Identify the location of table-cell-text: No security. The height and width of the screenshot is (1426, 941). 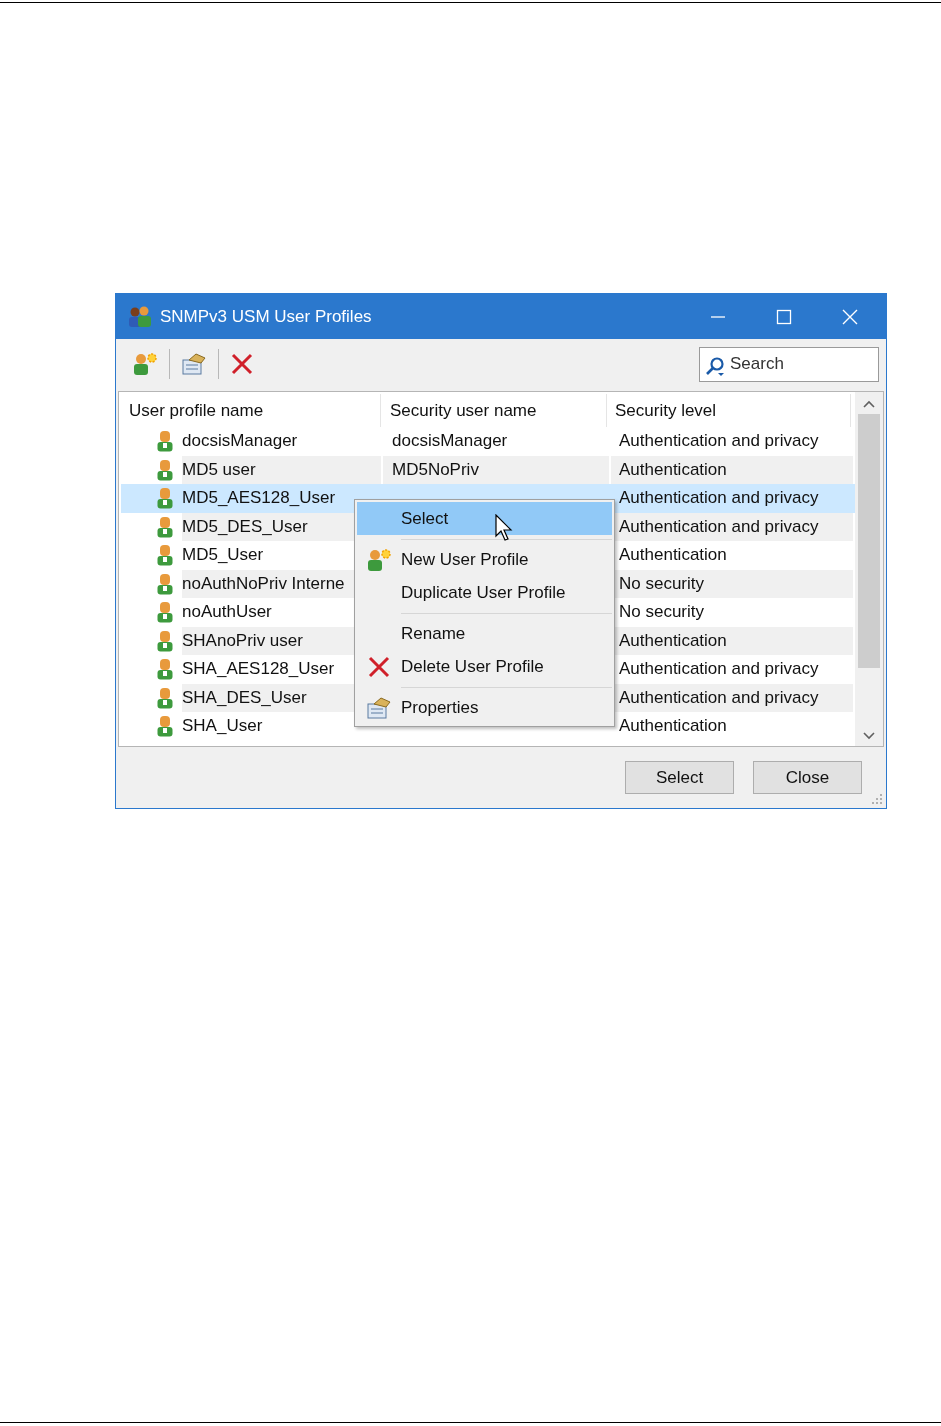
(662, 612).